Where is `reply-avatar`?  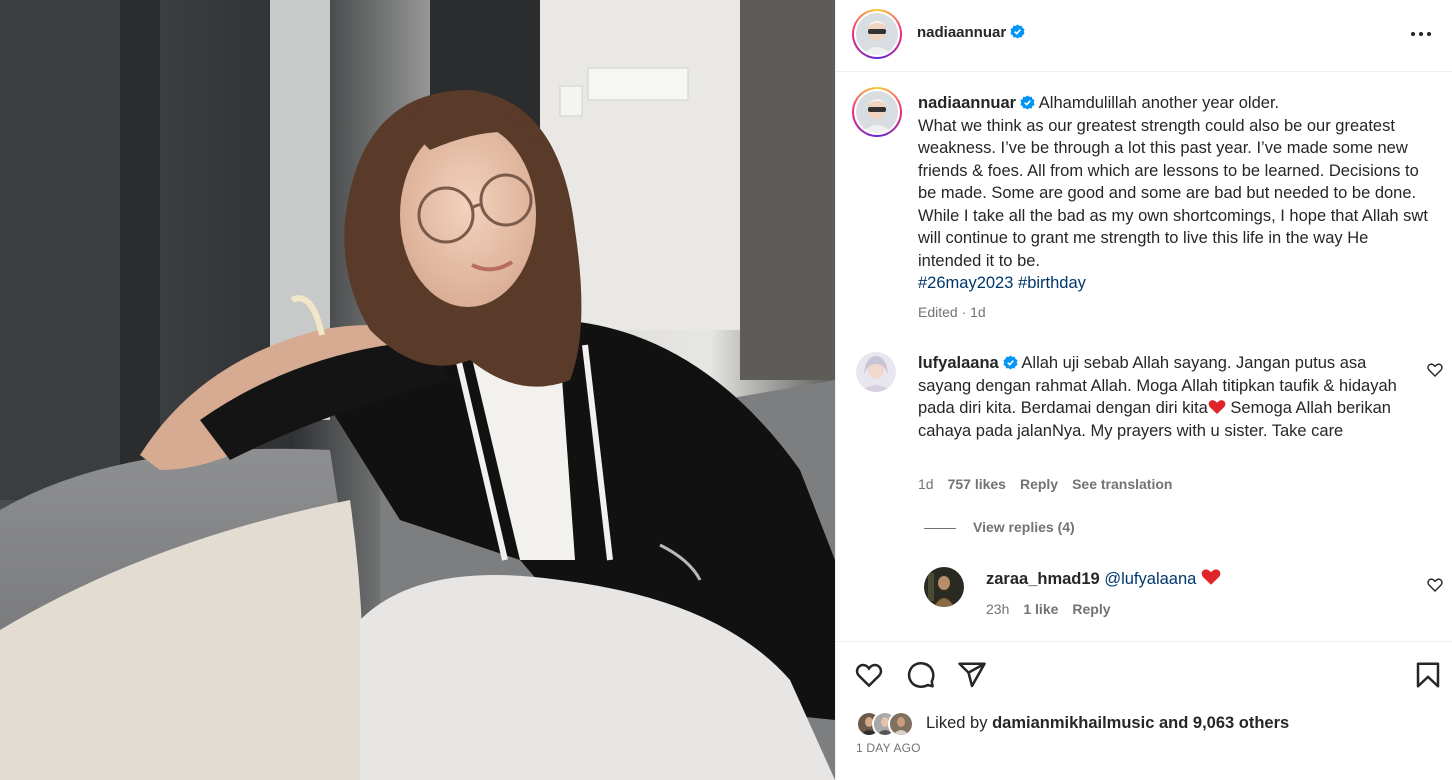
reply-avatar is located at coordinates (944, 587).